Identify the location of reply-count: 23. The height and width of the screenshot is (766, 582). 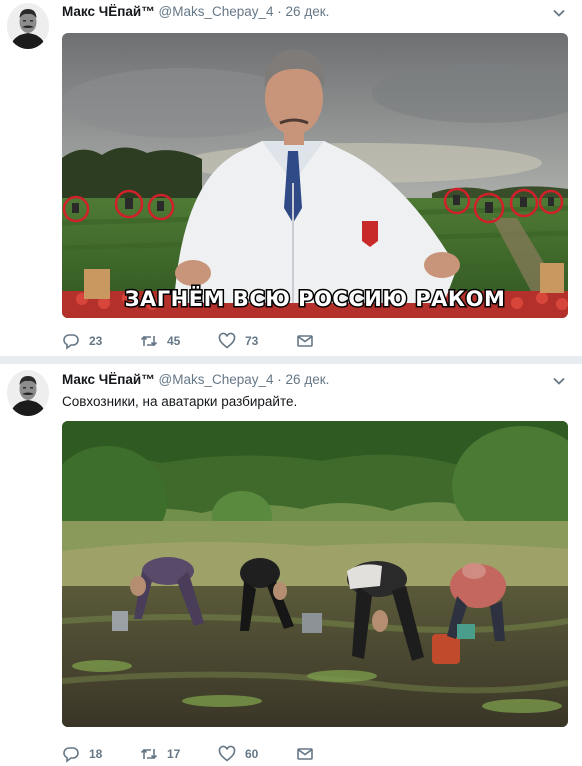
(96, 341).